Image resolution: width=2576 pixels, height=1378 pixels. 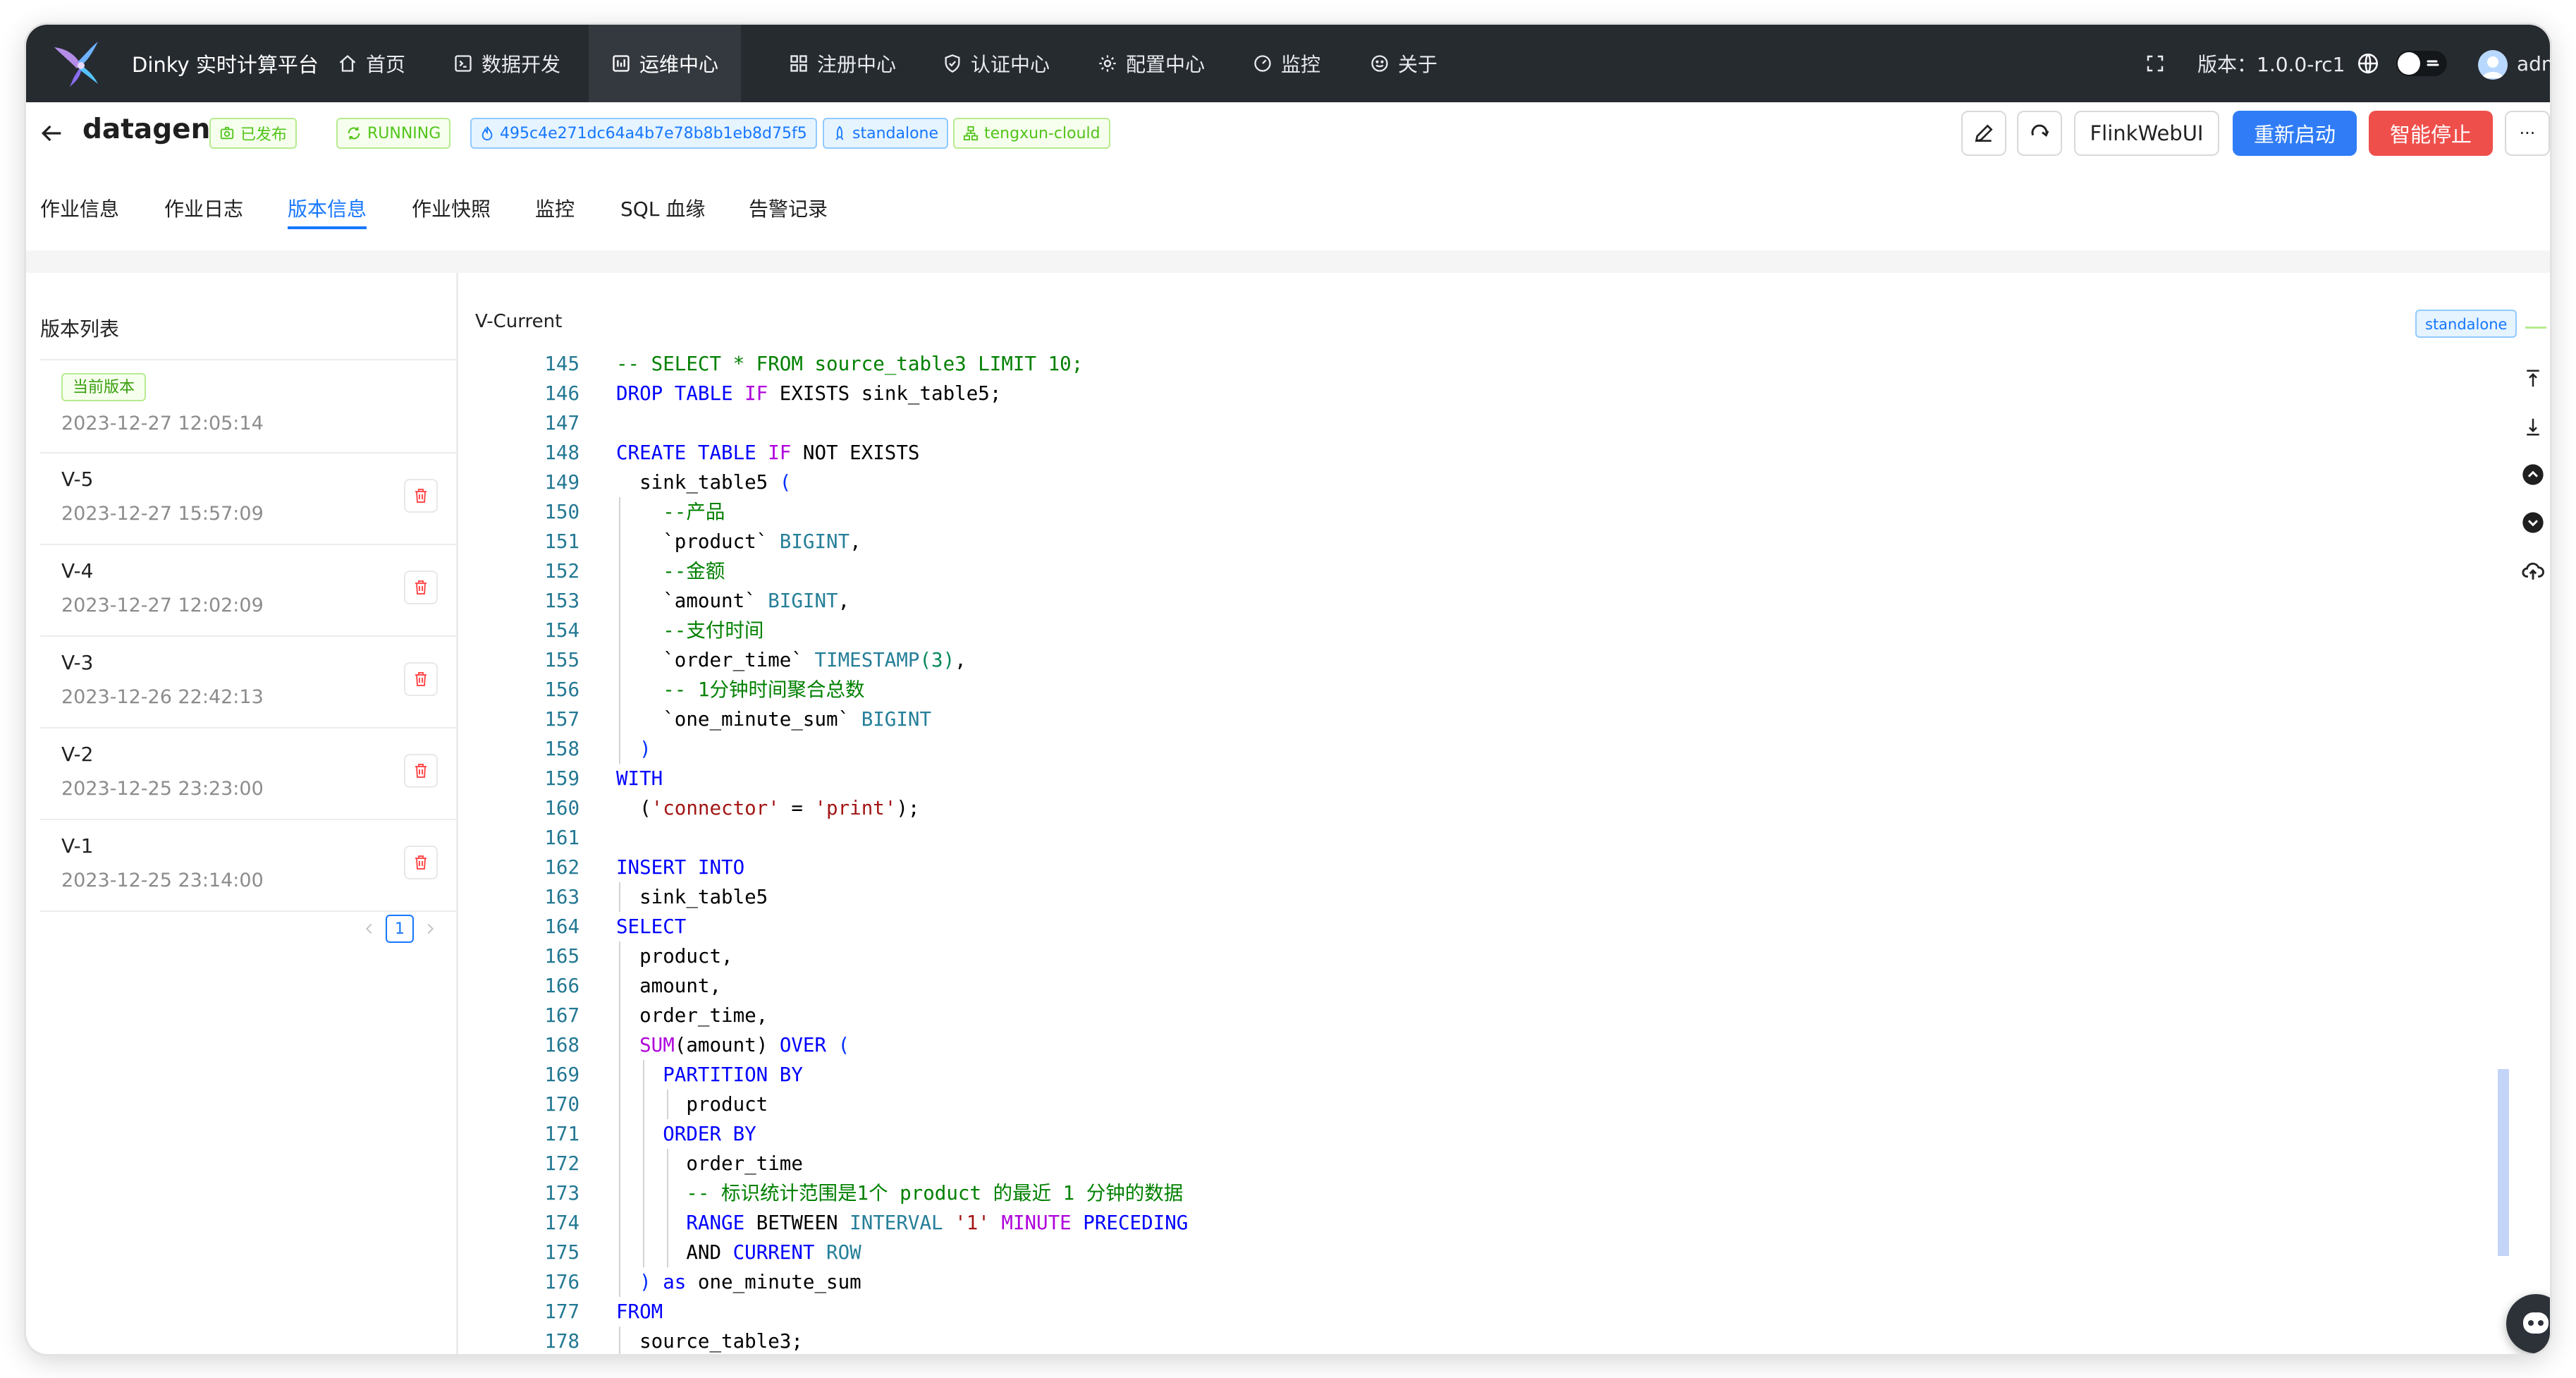 I want to click on nav-label: 数据开发, so click(x=521, y=64).